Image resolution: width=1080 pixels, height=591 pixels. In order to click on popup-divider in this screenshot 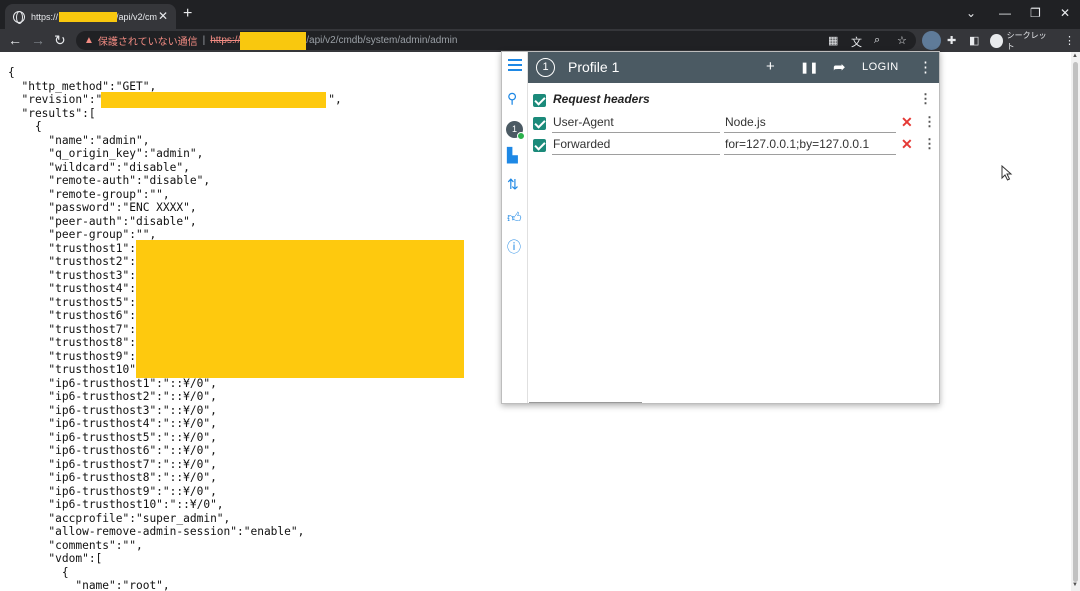, I will do `click(585, 402)`.